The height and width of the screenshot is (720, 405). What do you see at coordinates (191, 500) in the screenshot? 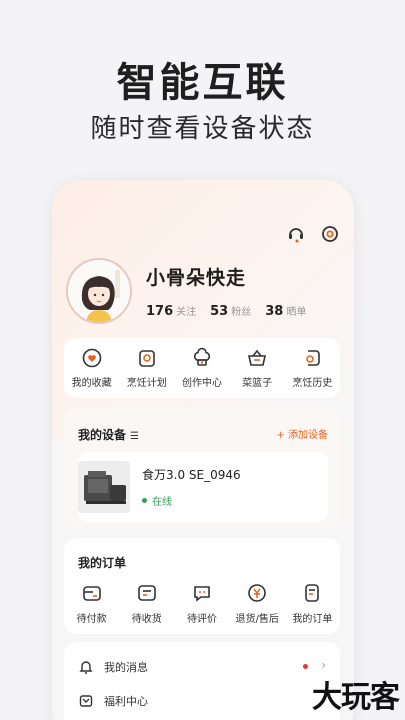
I see `device-status: 在线` at bounding box center [191, 500].